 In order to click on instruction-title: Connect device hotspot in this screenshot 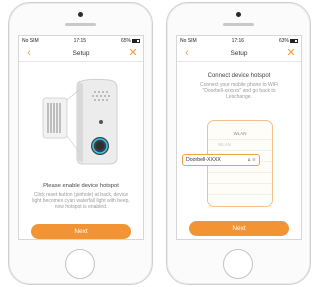, I will do `click(239, 76)`.